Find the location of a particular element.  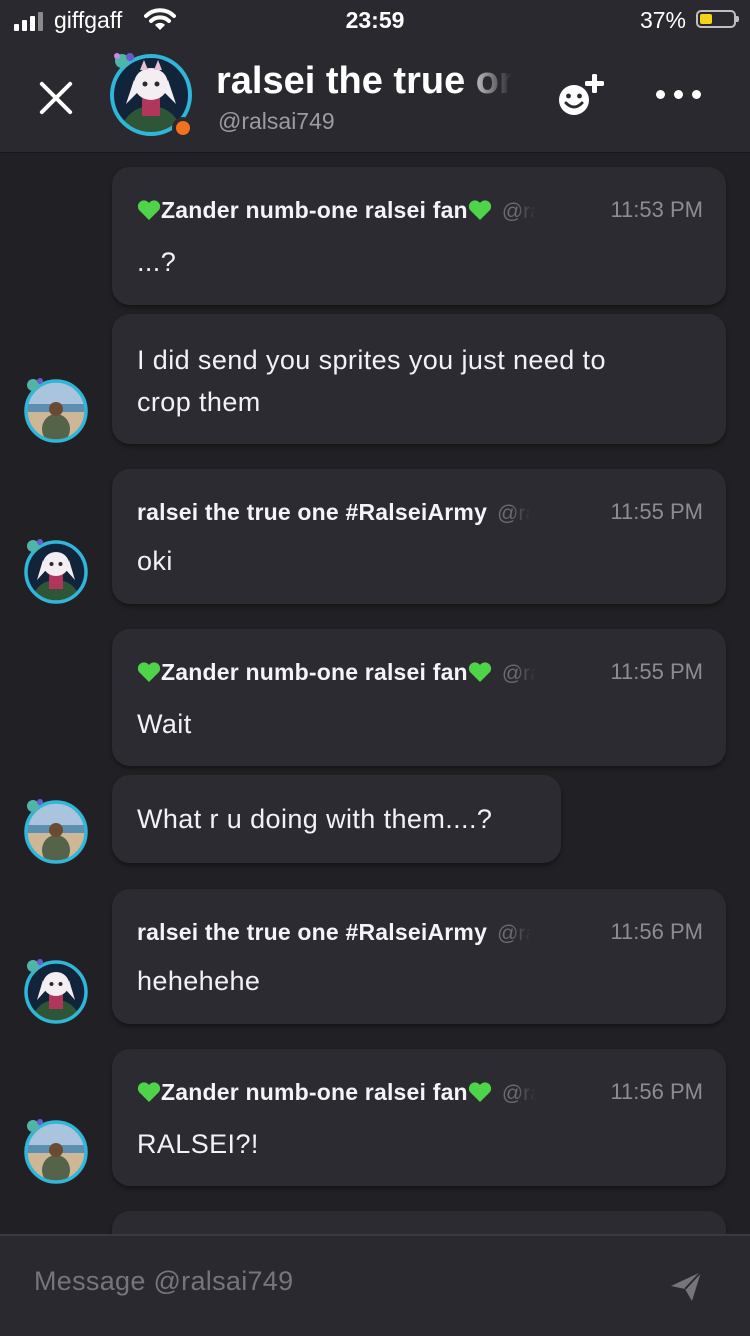

message-text: What r u doing with them....? is located at coordinates (315, 819).